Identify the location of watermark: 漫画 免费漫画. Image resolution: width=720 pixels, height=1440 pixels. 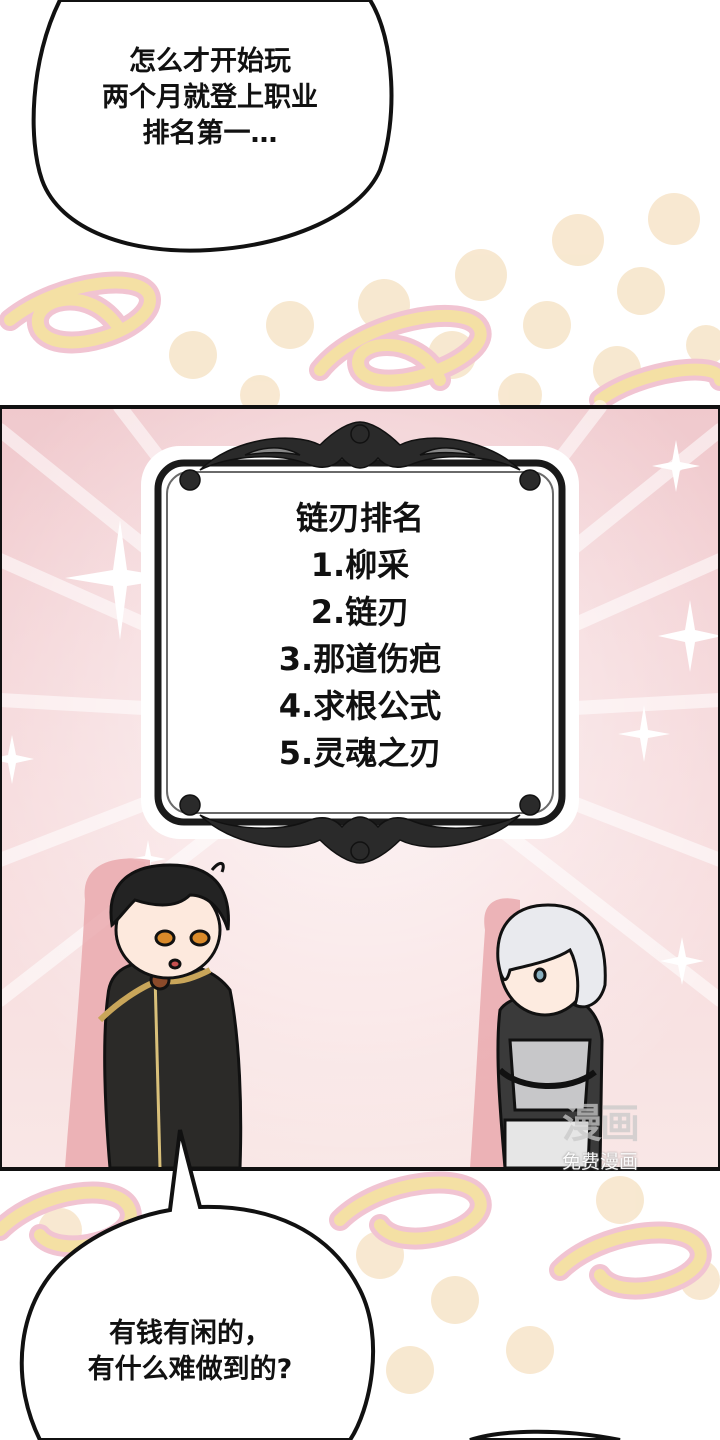
(600, 1136).